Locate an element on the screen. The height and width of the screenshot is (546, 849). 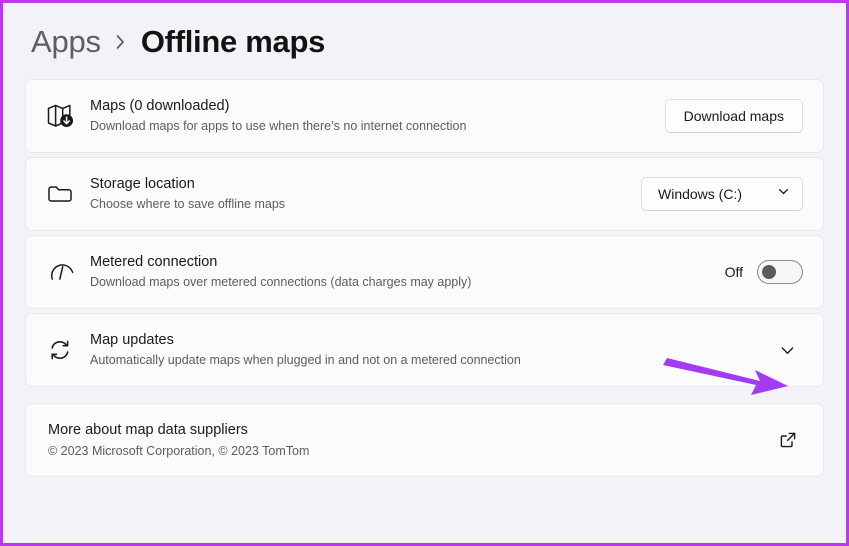
metered-toggle-state-label: Off is located at coordinates (733, 272).